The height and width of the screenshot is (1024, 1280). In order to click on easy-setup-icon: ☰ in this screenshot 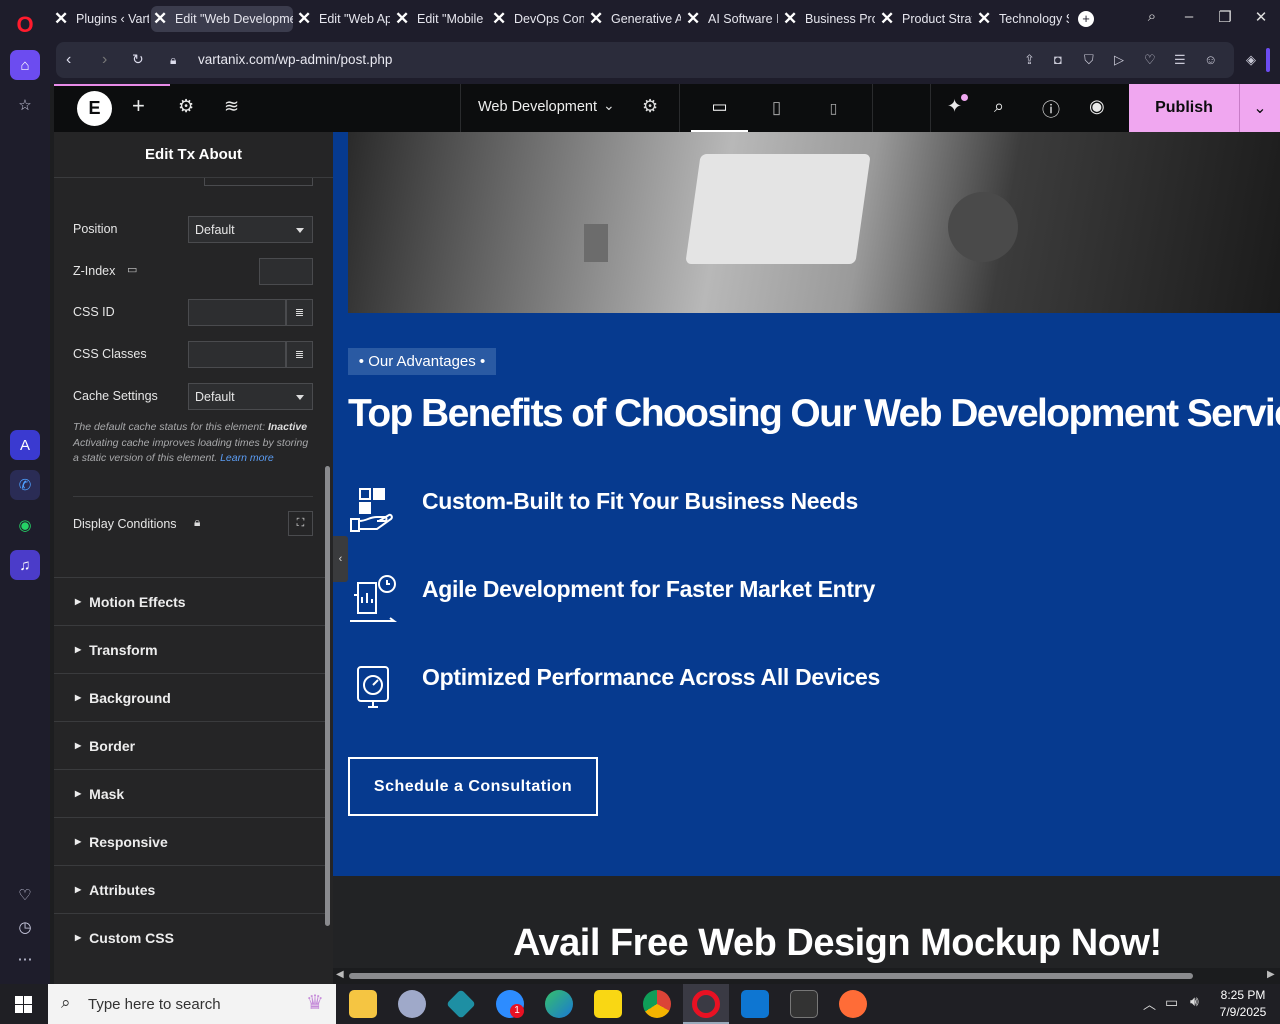, I will do `click(1180, 60)`.